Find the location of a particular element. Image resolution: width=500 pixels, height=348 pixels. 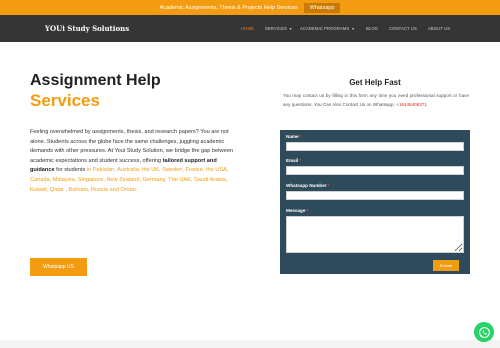

email-label-text: Email is located at coordinates (292, 160).